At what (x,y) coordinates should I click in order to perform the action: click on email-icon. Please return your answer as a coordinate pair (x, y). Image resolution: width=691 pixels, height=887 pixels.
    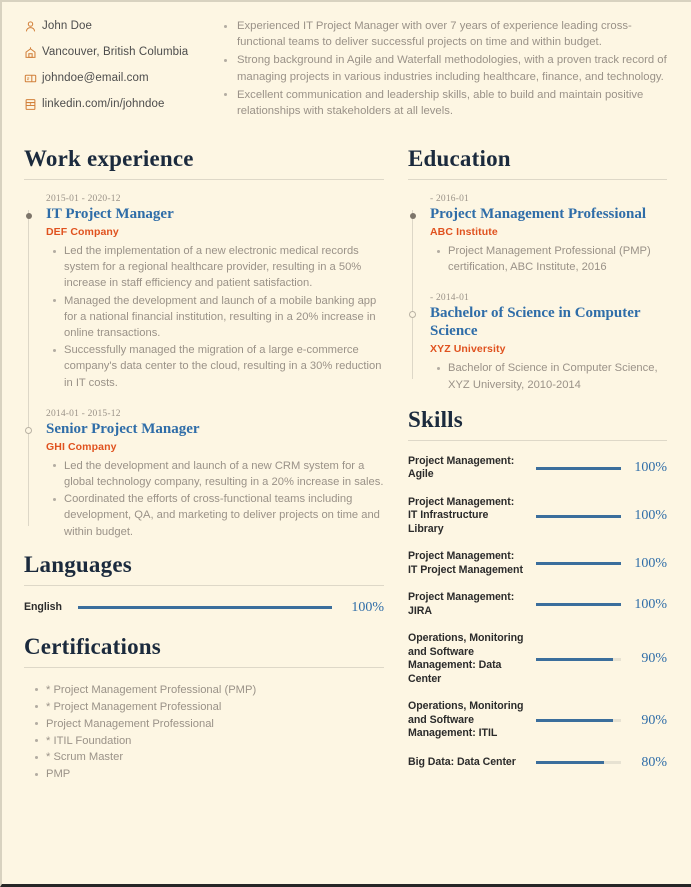
    Looking at the image, I should click on (33, 78).